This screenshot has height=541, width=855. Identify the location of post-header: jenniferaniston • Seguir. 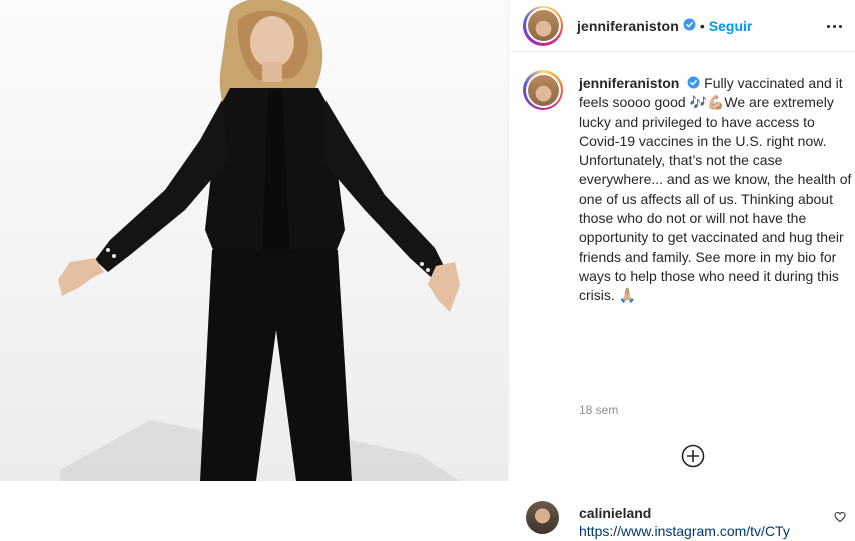
(682, 26).